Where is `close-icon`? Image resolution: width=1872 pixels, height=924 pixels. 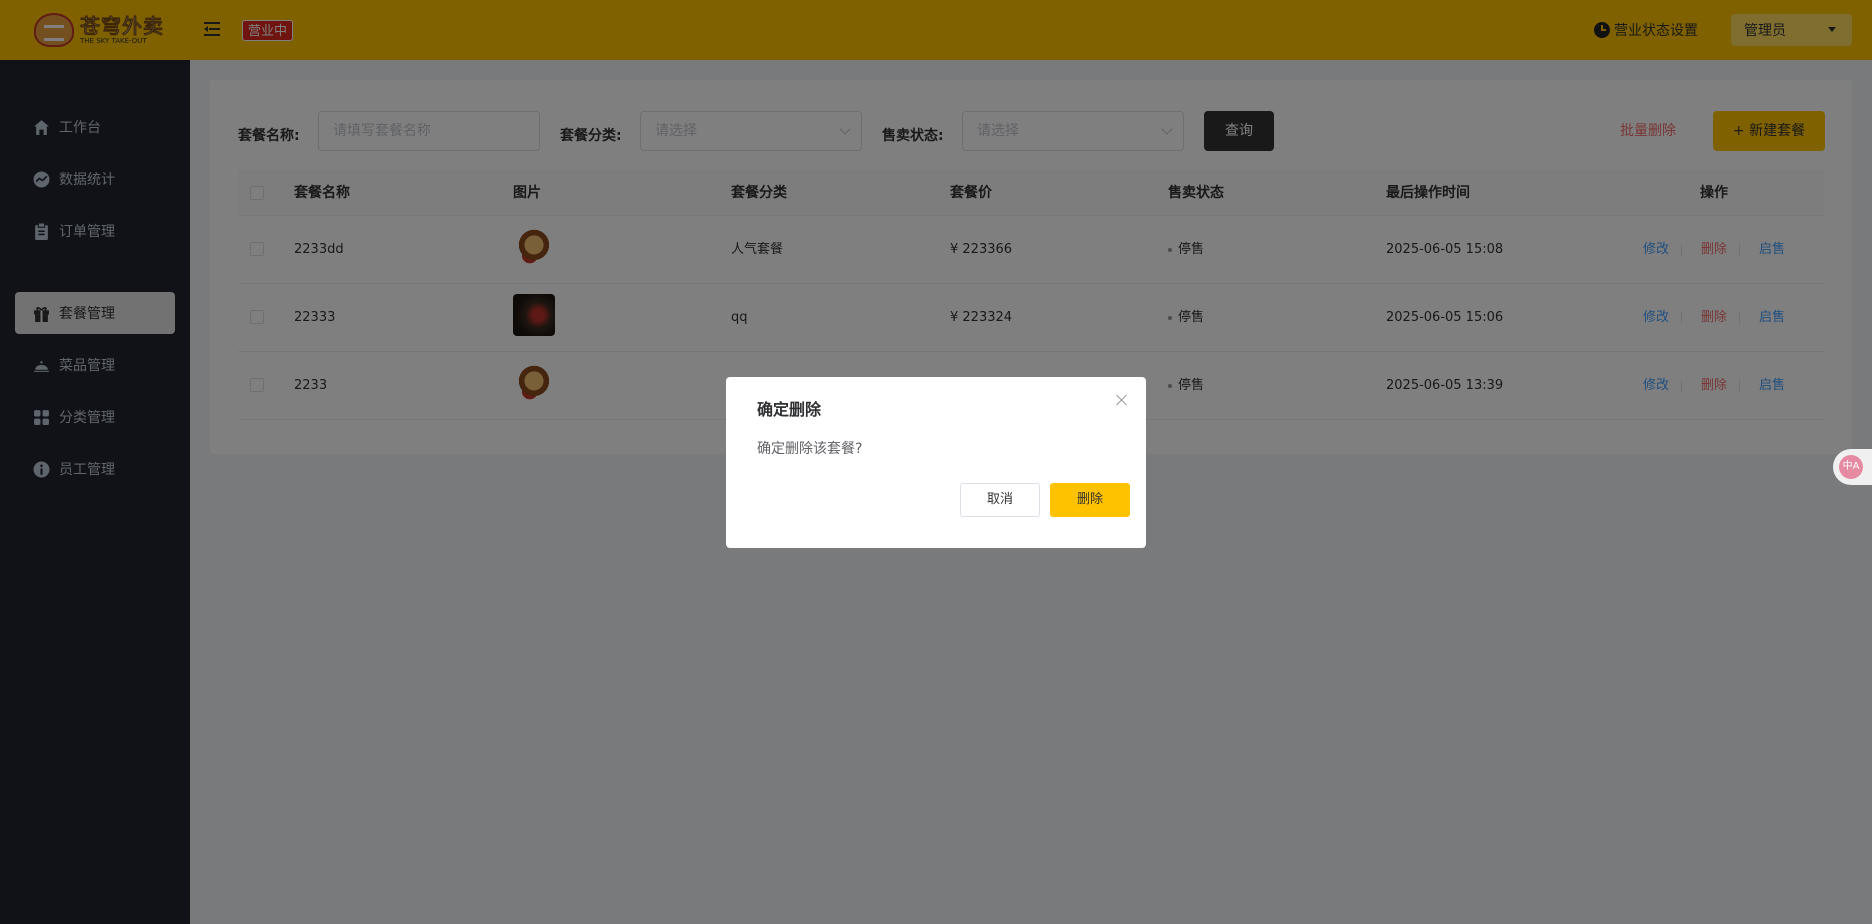 close-icon is located at coordinates (1122, 400).